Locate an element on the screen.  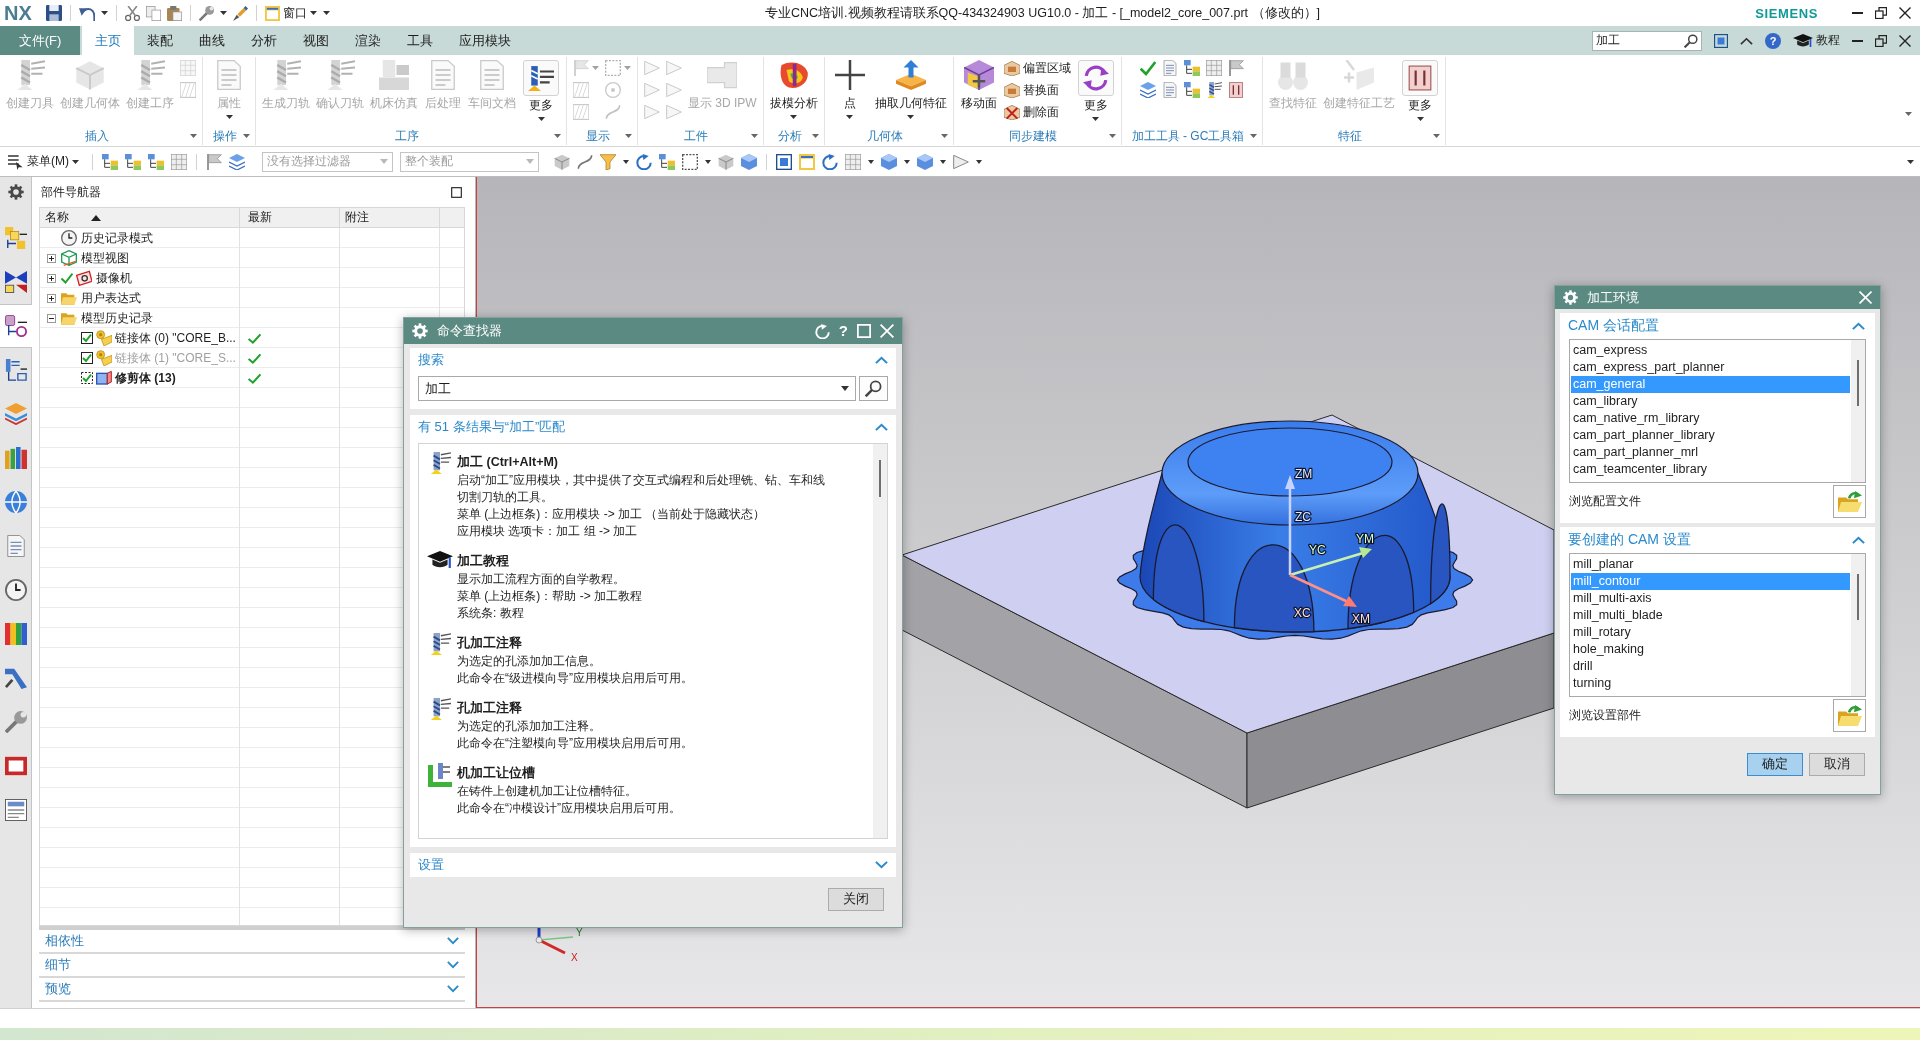
brush-icon is located at coordinates (240, 13).